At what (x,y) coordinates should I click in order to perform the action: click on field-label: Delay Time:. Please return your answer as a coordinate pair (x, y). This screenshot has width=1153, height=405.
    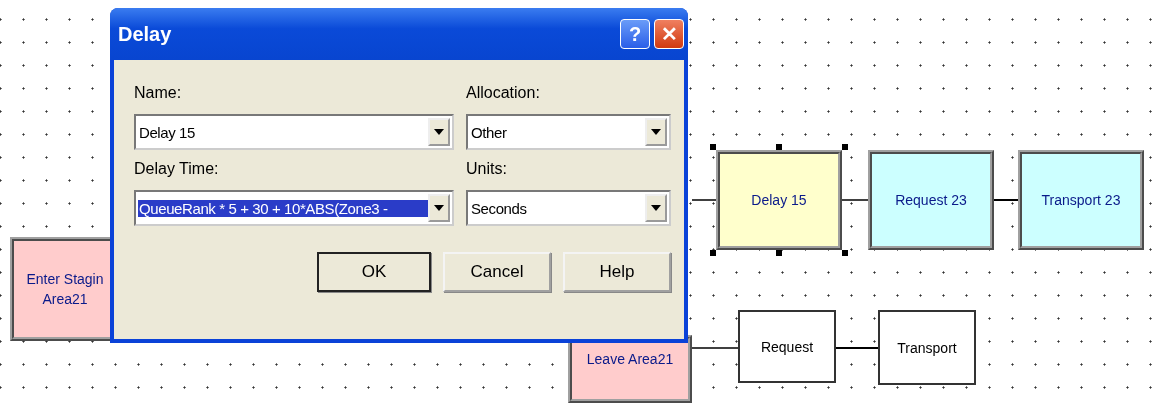
    Looking at the image, I should click on (177, 169).